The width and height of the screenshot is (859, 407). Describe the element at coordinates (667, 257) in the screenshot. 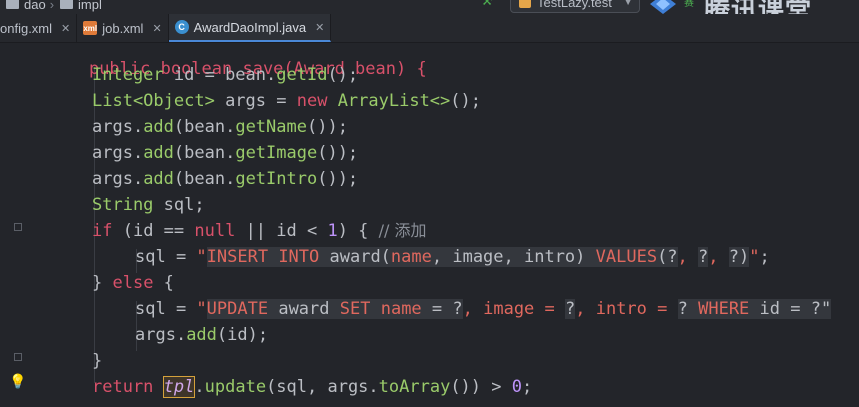

I see `code-token-sql: (?` at that location.